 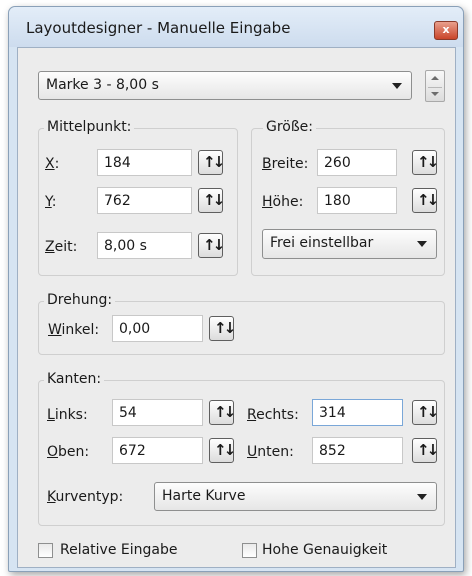 What do you see at coordinates (61, 247) in the screenshot?
I see `zeit-label: Zeit:` at bounding box center [61, 247].